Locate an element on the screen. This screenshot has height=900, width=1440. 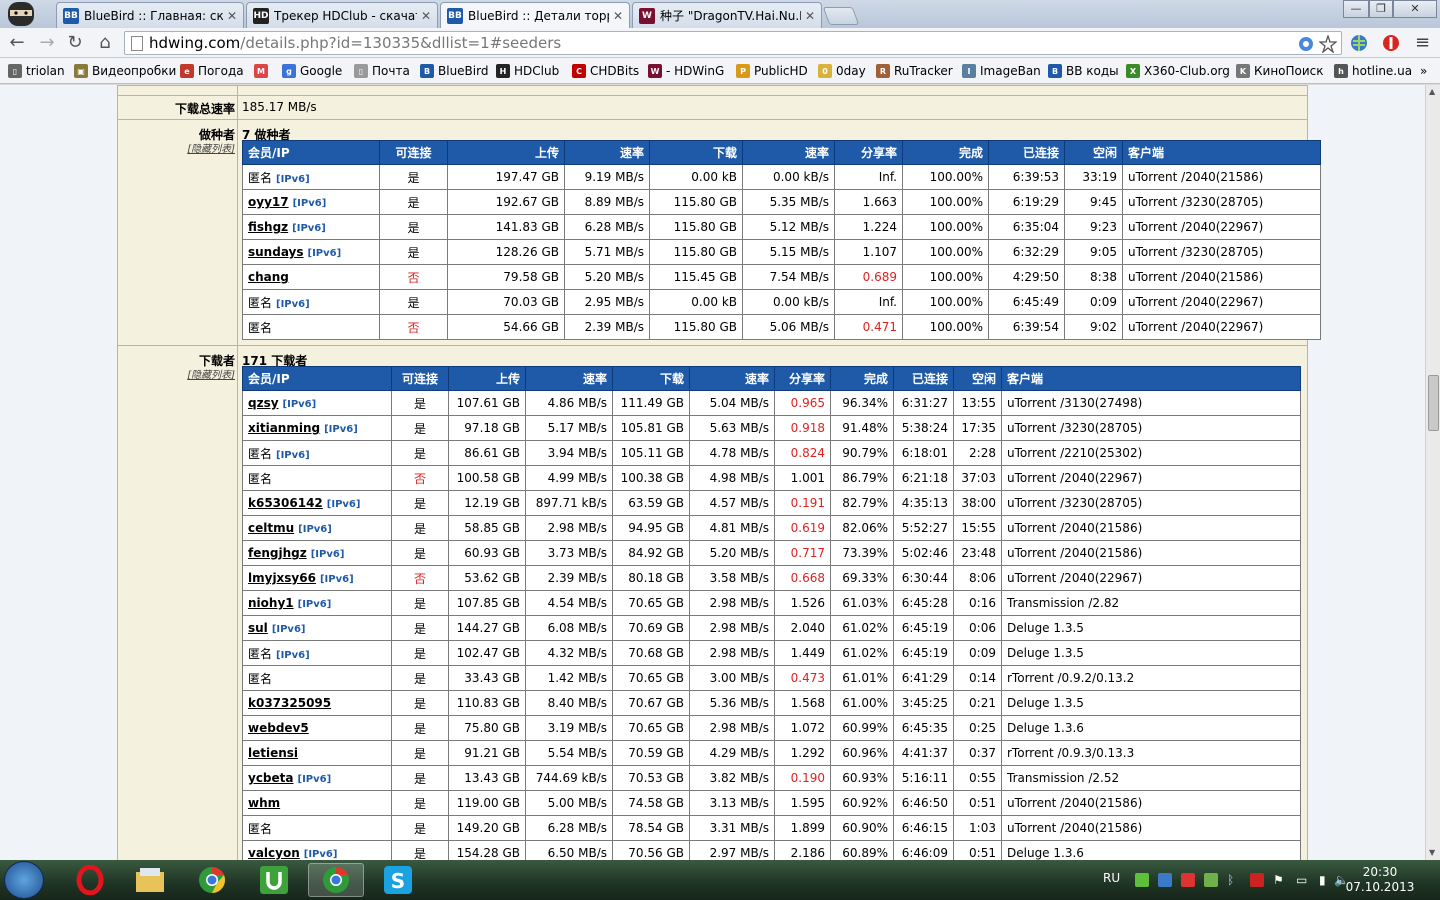
browser-tab: BB BlueBird :: Главная: скача ✕ is located at coordinates (150, 15).